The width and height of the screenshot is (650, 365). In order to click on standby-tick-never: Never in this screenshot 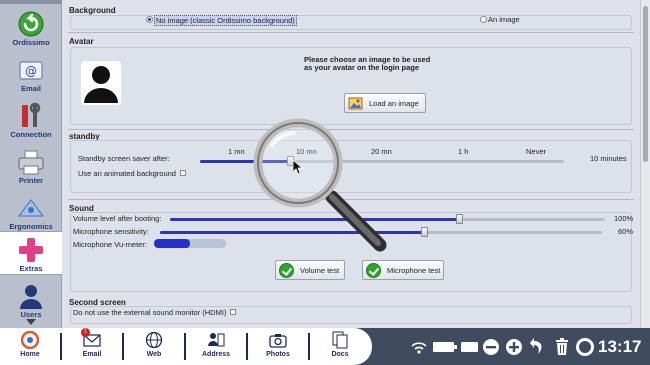, I will do `click(536, 151)`.